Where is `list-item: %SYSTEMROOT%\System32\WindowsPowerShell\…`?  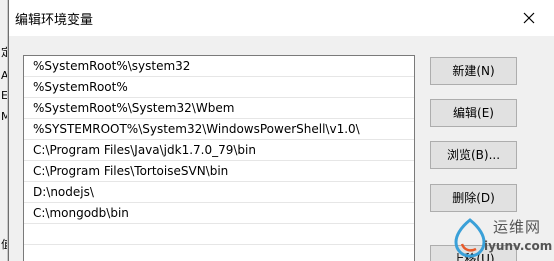
list-item: %SYSTEMROOT%\System32\WindowsPowerShell\… is located at coordinates (219, 129).